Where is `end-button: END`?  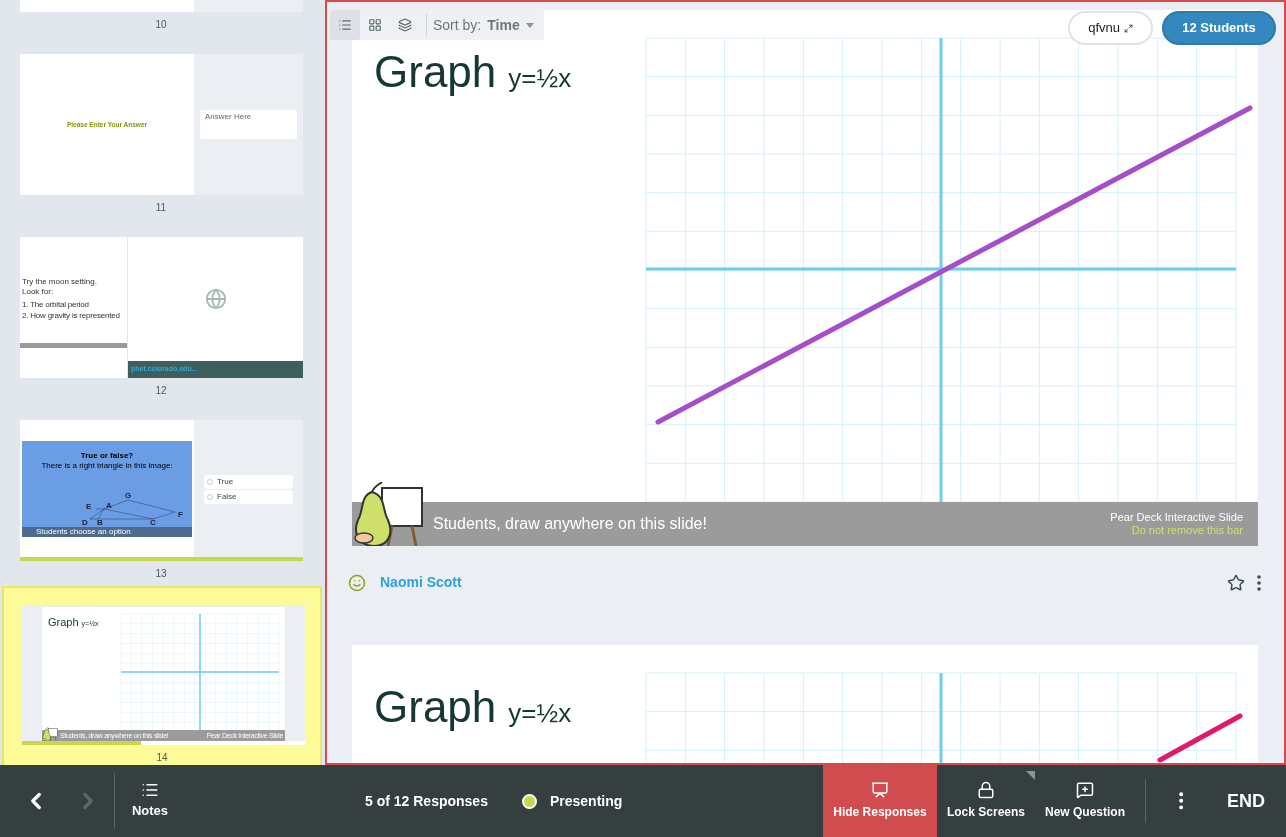
end-button: END is located at coordinates (1246, 801).